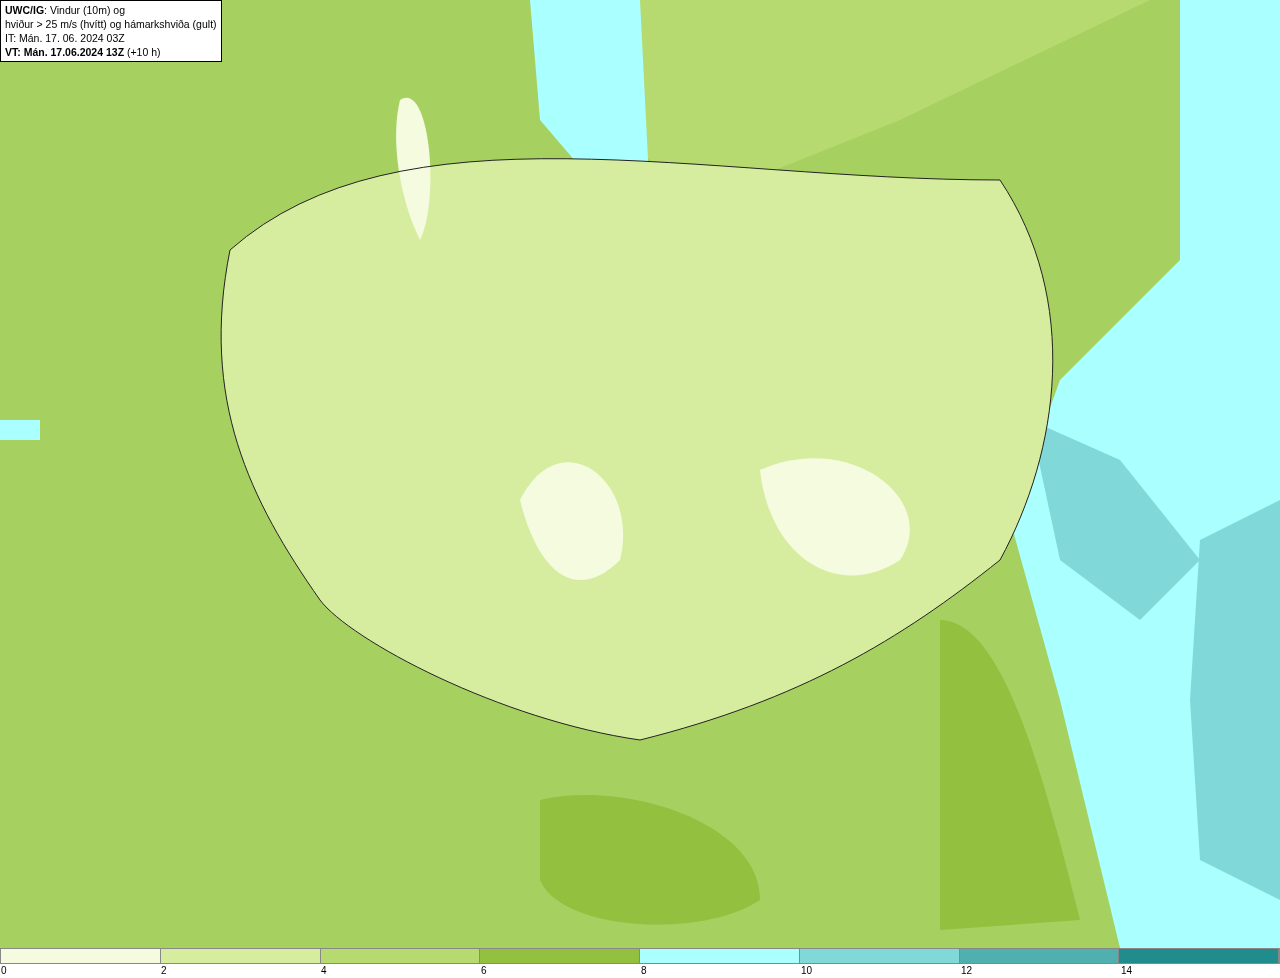  What do you see at coordinates (484, 971) in the screenshot?
I see `colorbar-tick-label: 6` at bounding box center [484, 971].